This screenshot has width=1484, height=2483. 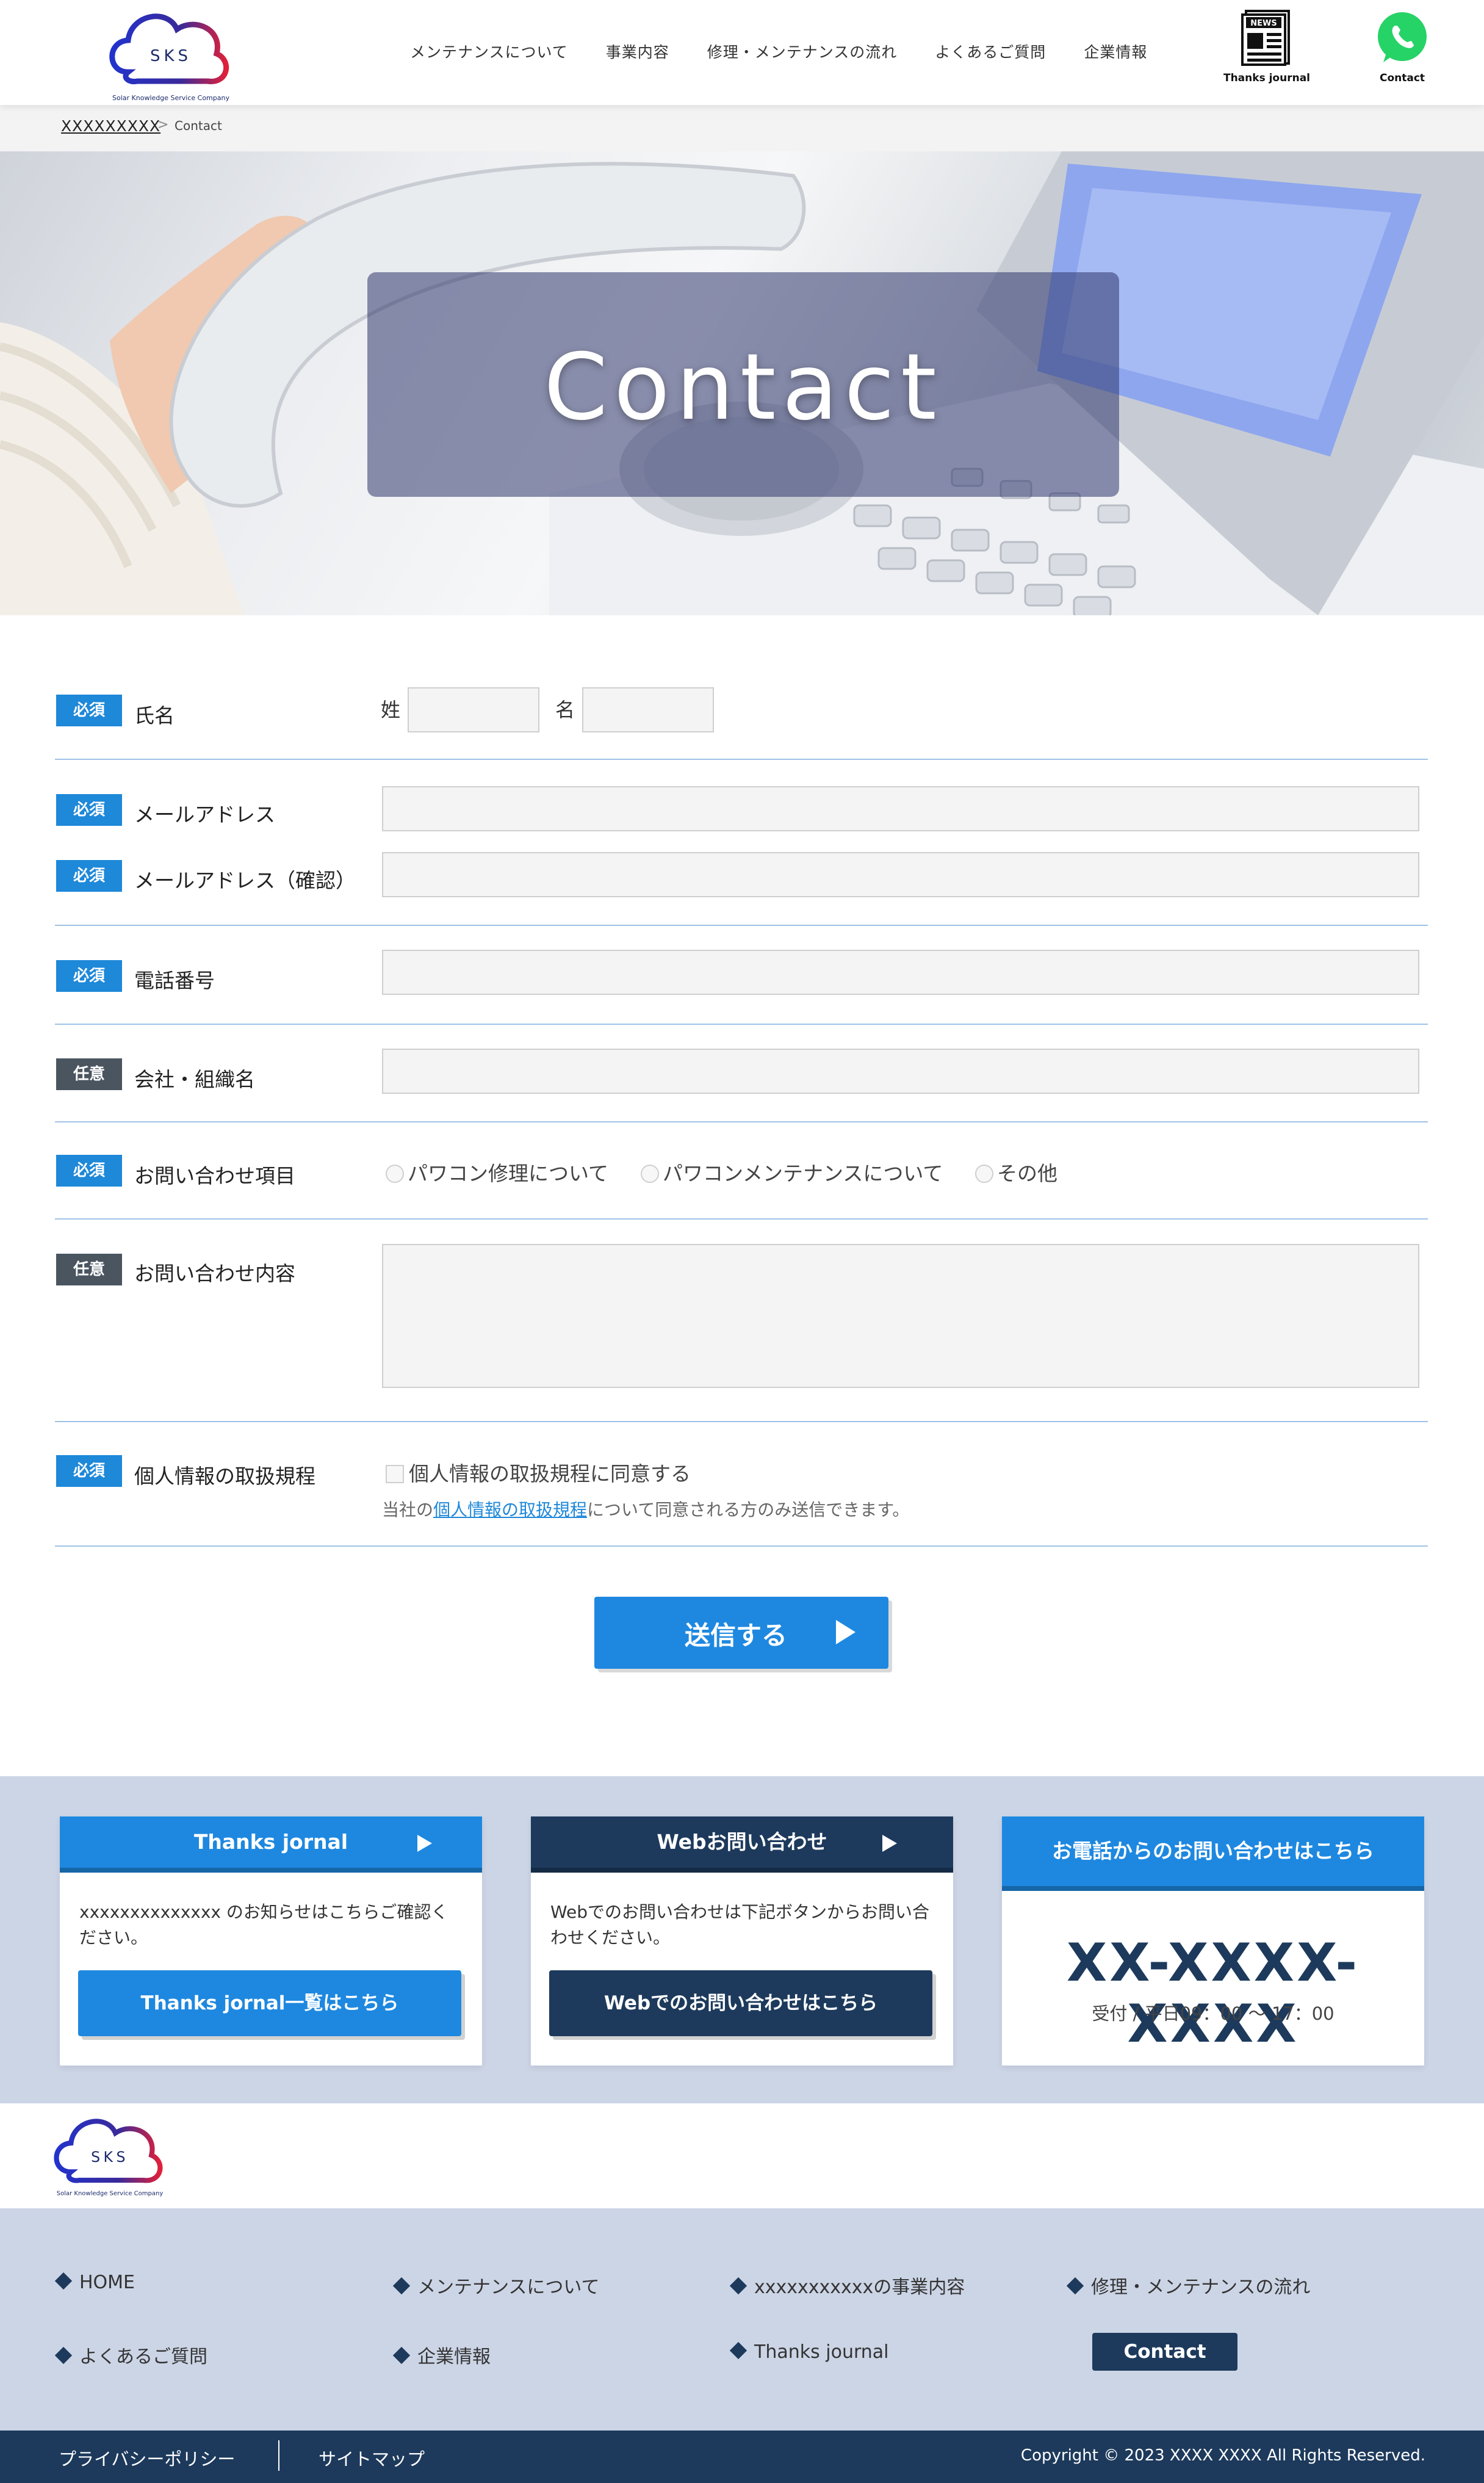 I want to click on email-field, so click(x=900, y=808).